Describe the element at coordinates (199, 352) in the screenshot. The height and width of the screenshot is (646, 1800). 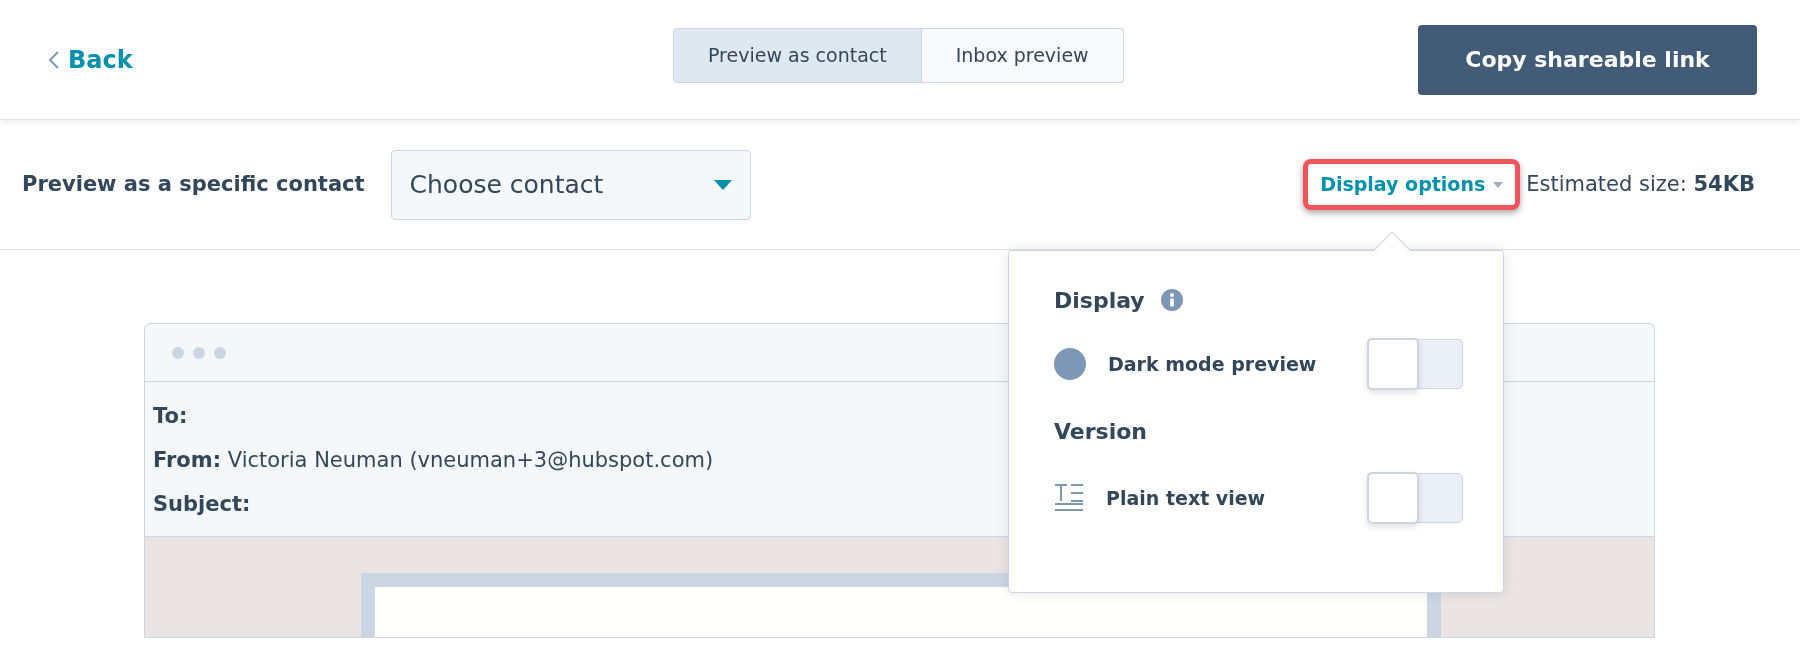
I see `window-dots-icon` at that location.